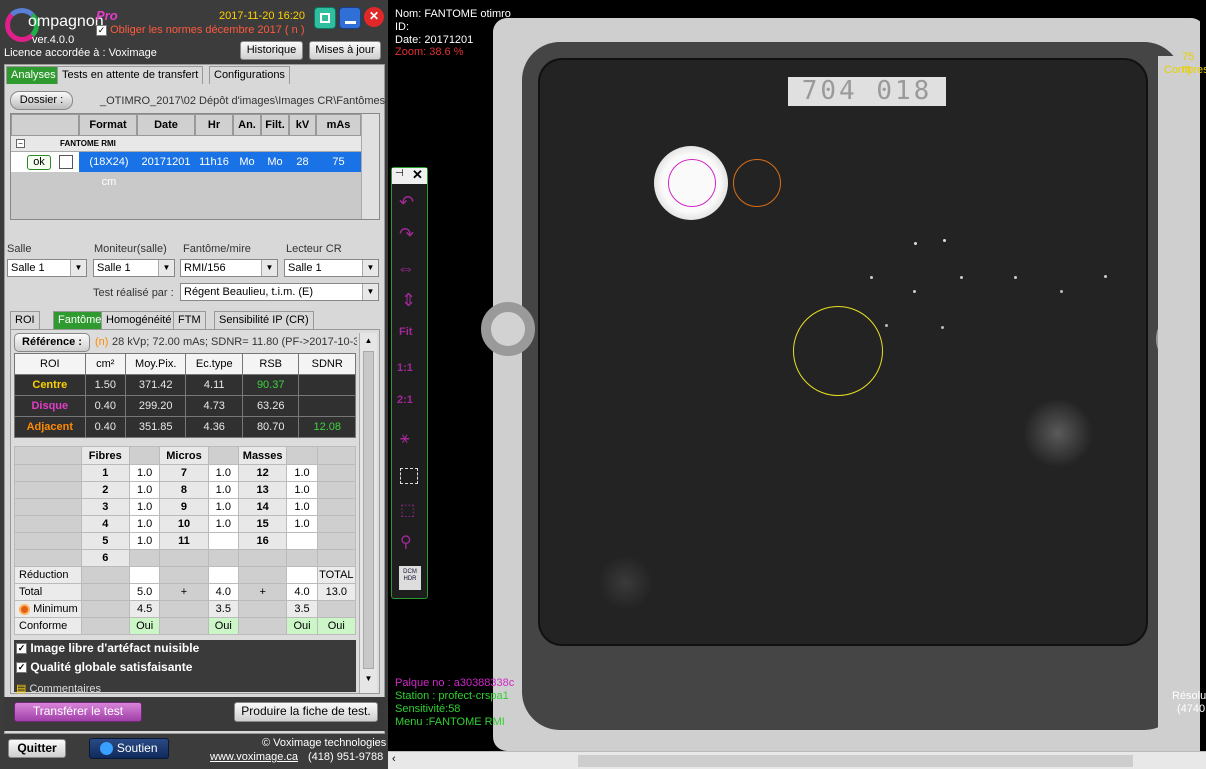  I want to click on rotate-left-icon: ↶, so click(406, 202).